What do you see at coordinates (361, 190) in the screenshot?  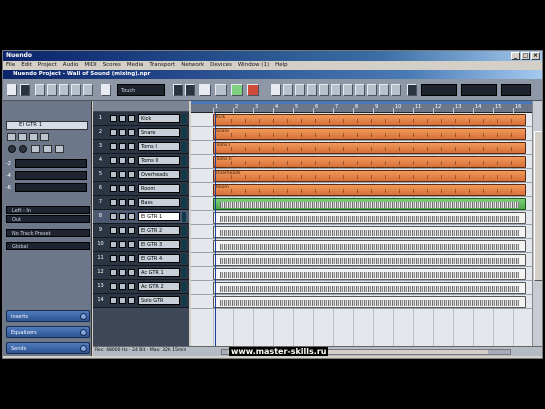 I see `track-lane: Room` at bounding box center [361, 190].